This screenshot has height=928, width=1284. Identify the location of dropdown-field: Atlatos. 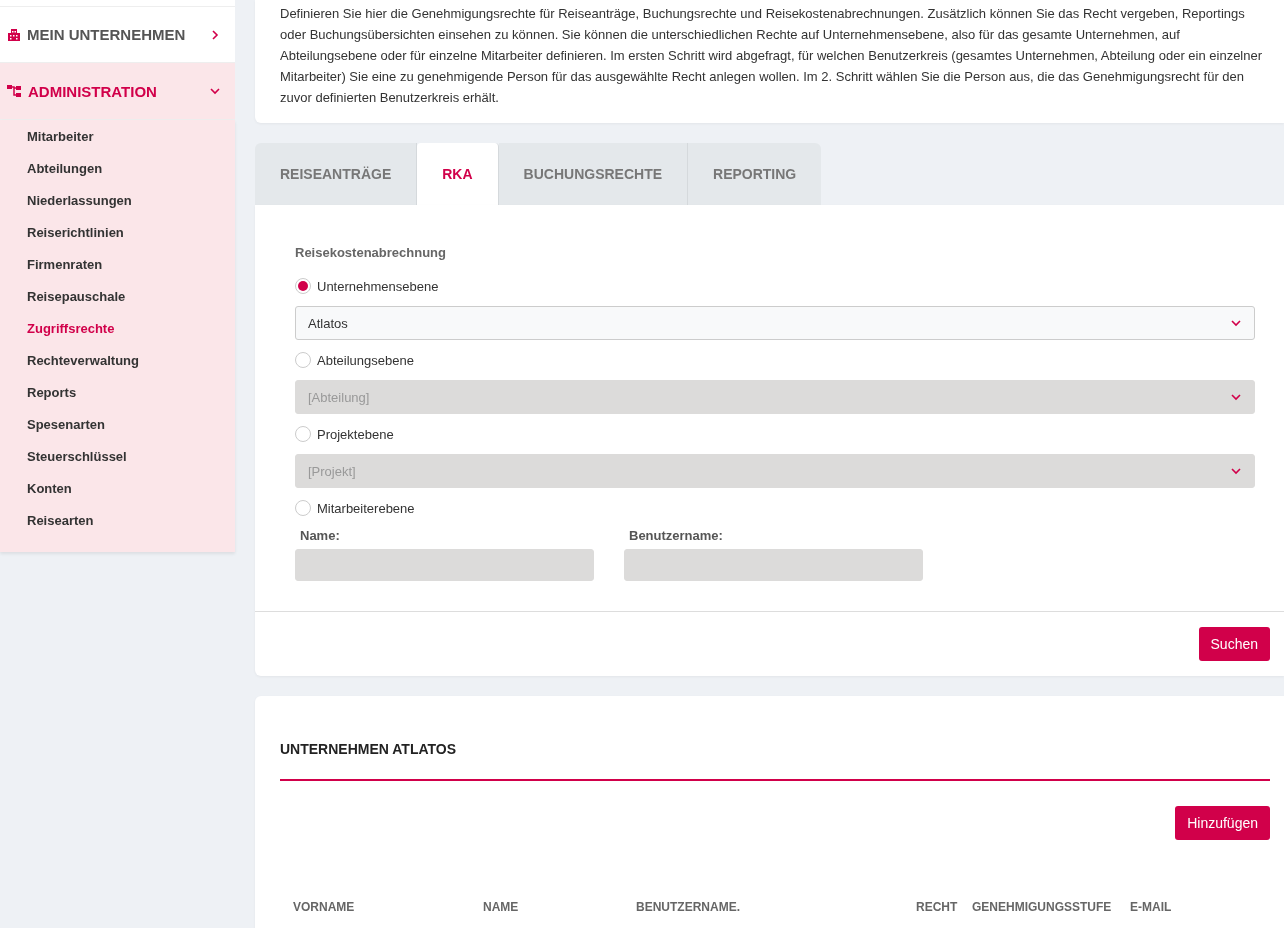
(775, 323).